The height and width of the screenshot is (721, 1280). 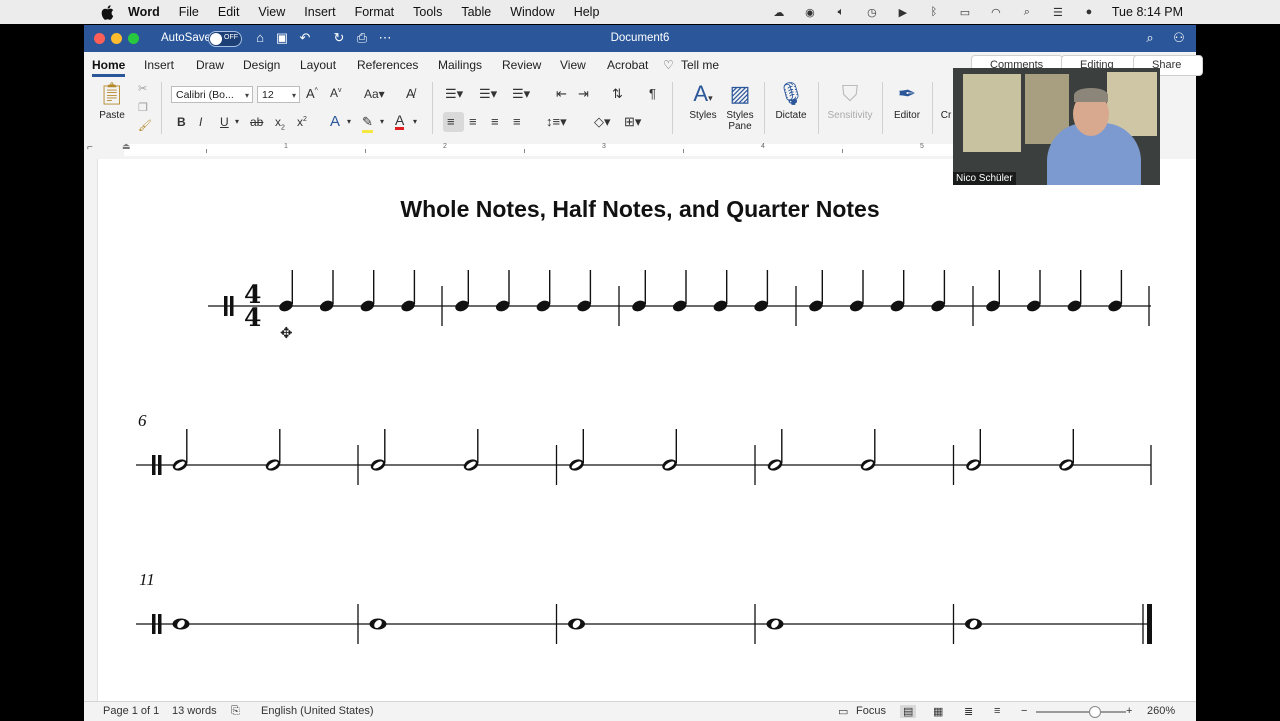 I want to click on menu-table: Table, so click(x=476, y=12).